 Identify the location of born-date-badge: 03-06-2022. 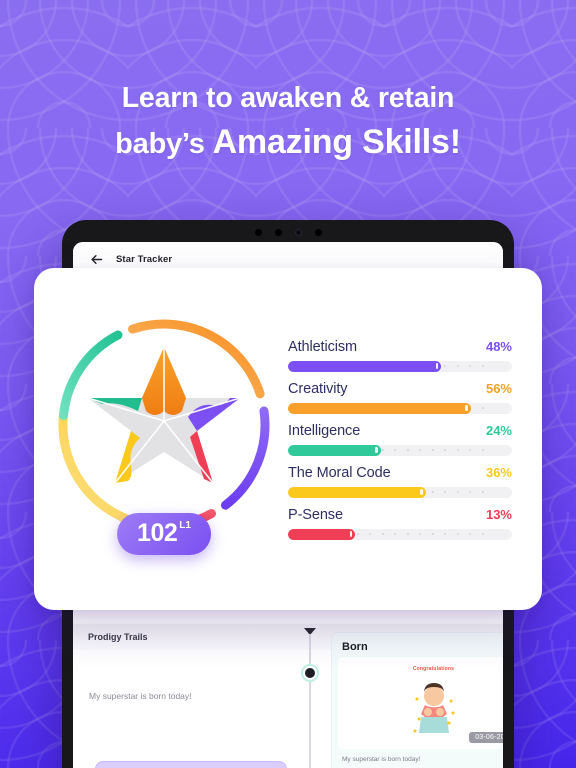
(486, 737).